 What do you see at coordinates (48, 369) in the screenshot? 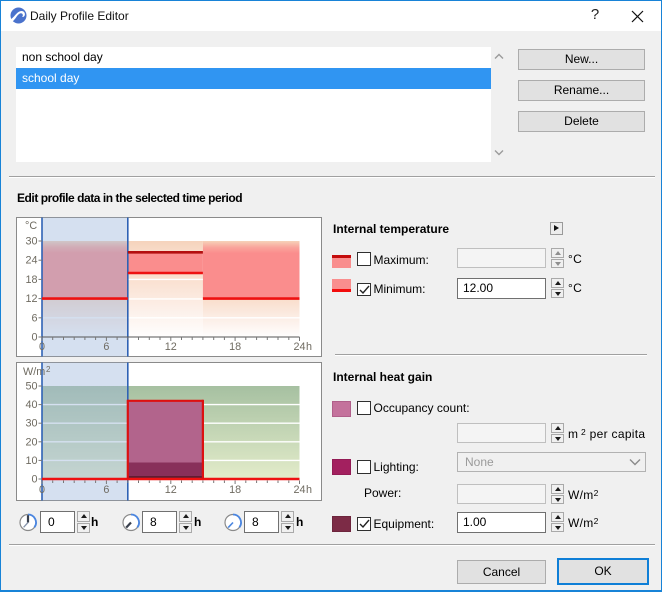
I see `svg-text: 2` at bounding box center [48, 369].